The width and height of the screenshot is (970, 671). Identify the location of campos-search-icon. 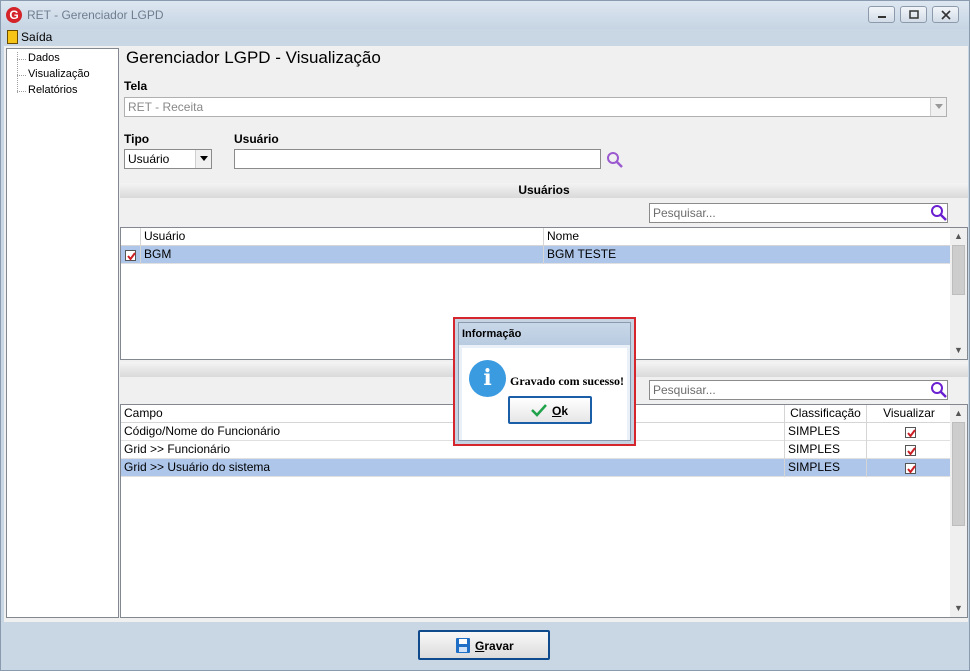
(939, 390).